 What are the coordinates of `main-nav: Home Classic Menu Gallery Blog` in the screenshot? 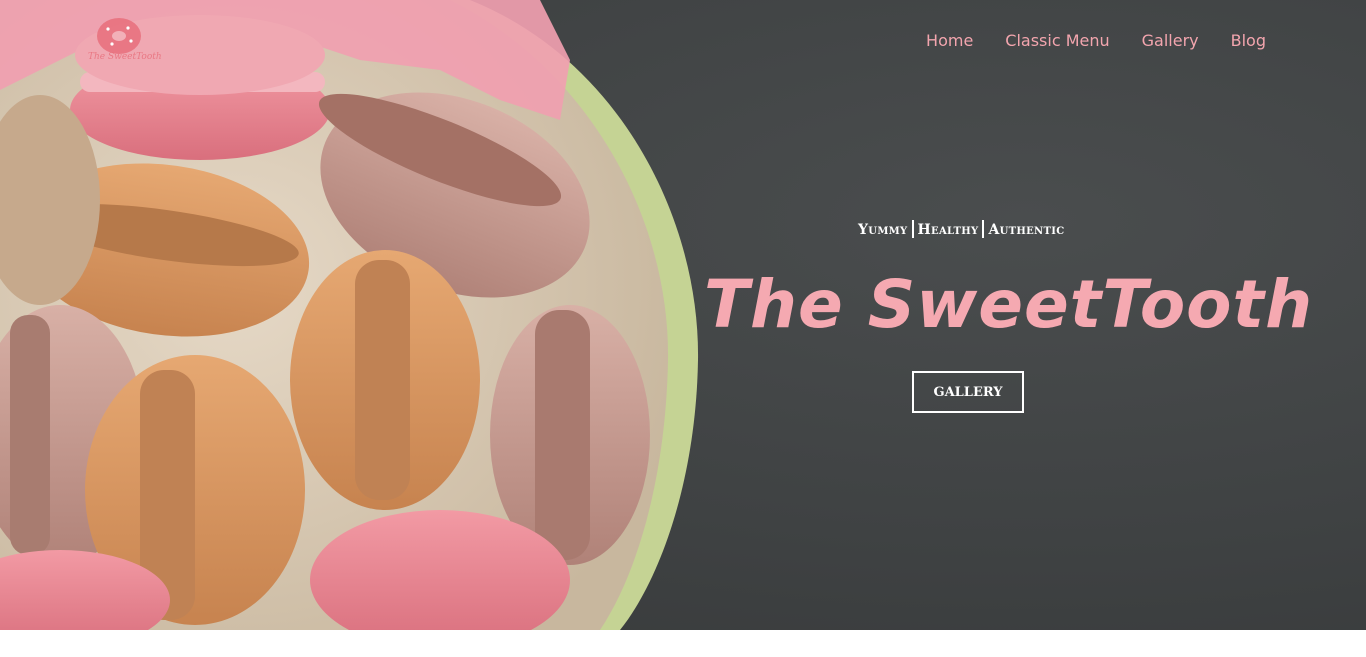 It's located at (1096, 40).